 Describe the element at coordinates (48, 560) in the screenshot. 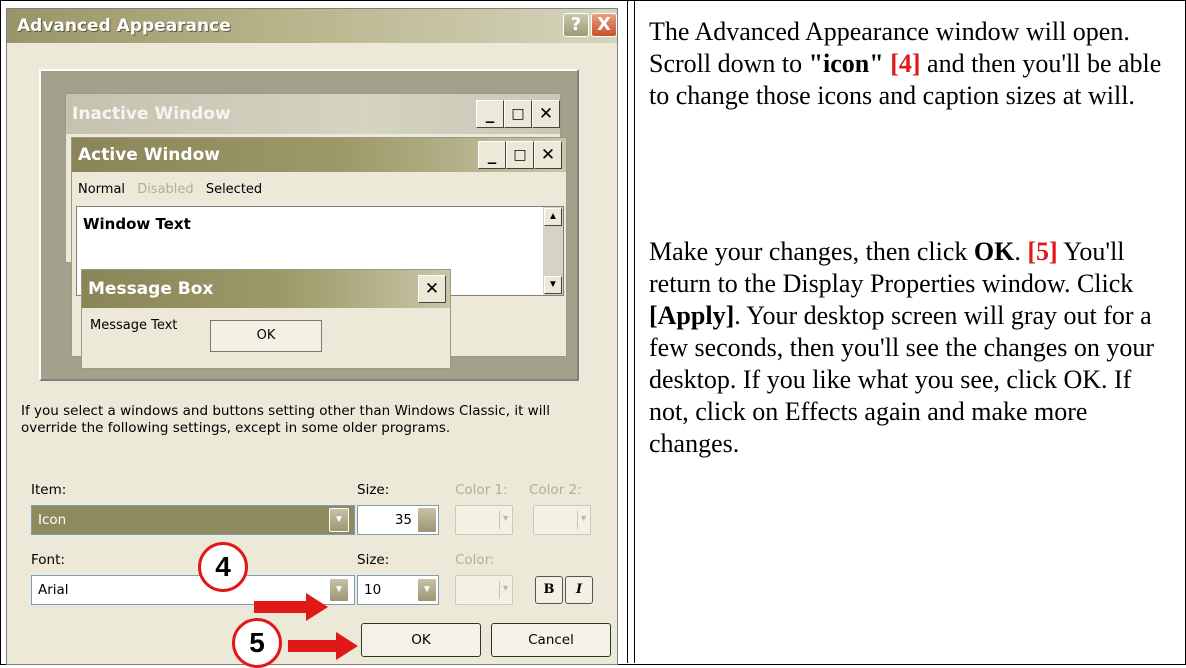

I see `font-label: Font:` at that location.